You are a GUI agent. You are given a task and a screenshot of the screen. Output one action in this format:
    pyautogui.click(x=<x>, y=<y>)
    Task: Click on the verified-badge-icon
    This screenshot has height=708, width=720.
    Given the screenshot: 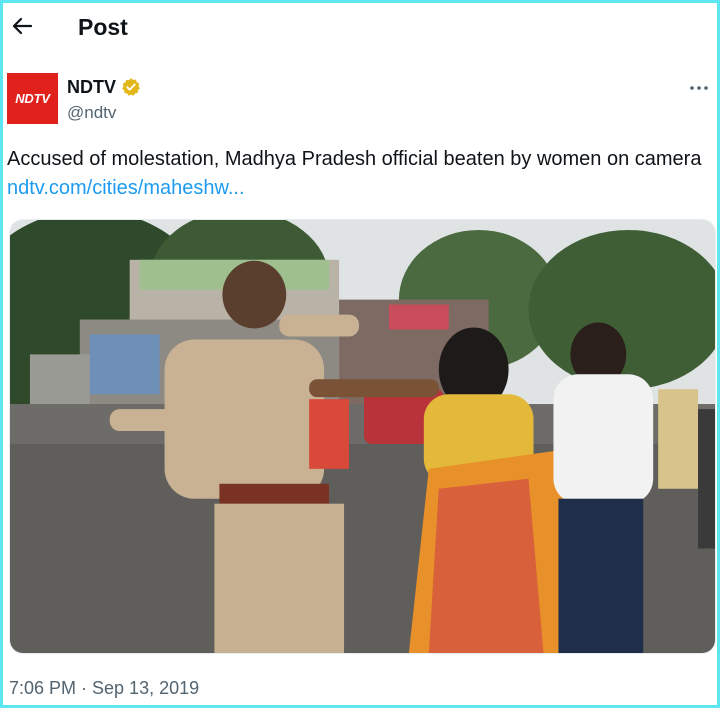 What is the action you would take?
    pyautogui.click(x=131, y=87)
    